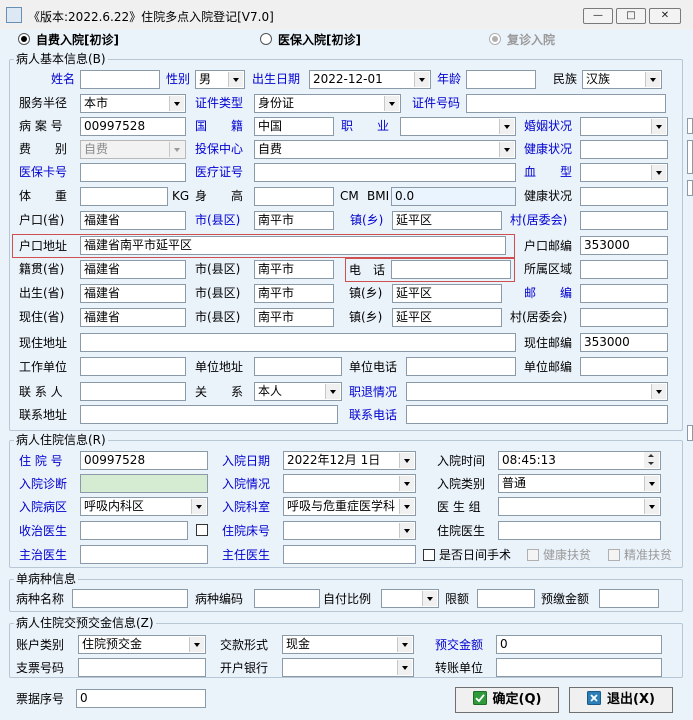  What do you see at coordinates (133, 293) in the screenshot?
I see `birth-province-input: 福建省` at bounding box center [133, 293].